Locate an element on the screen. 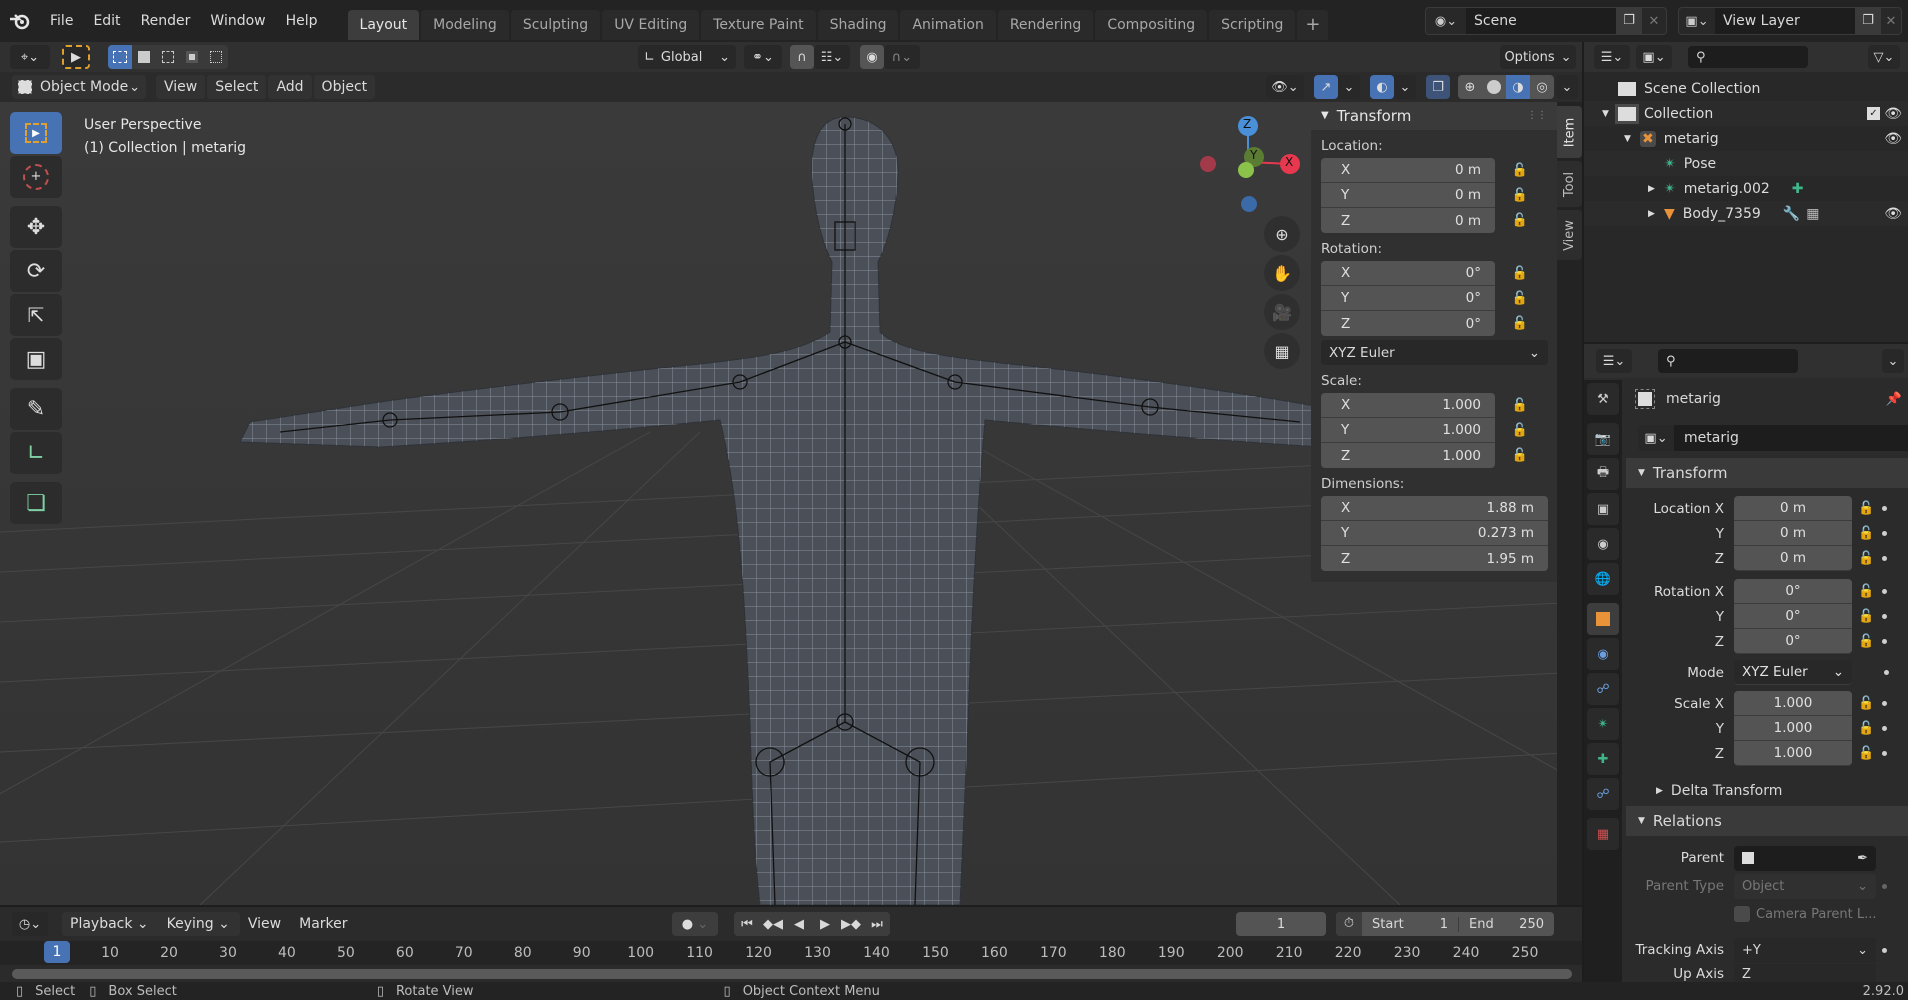  shading-dropdown: ⌄ is located at coordinates (1567, 87).